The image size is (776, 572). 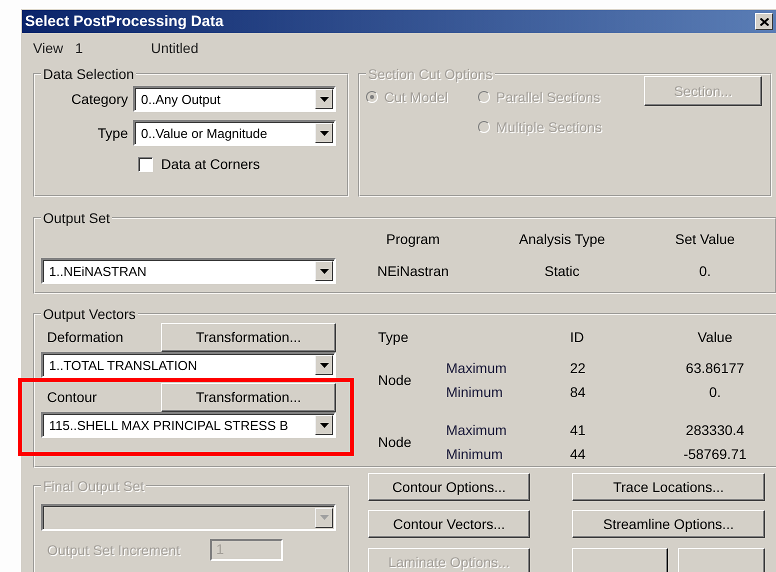 What do you see at coordinates (578, 392) in the screenshot?
I see `id-text: 84` at bounding box center [578, 392].